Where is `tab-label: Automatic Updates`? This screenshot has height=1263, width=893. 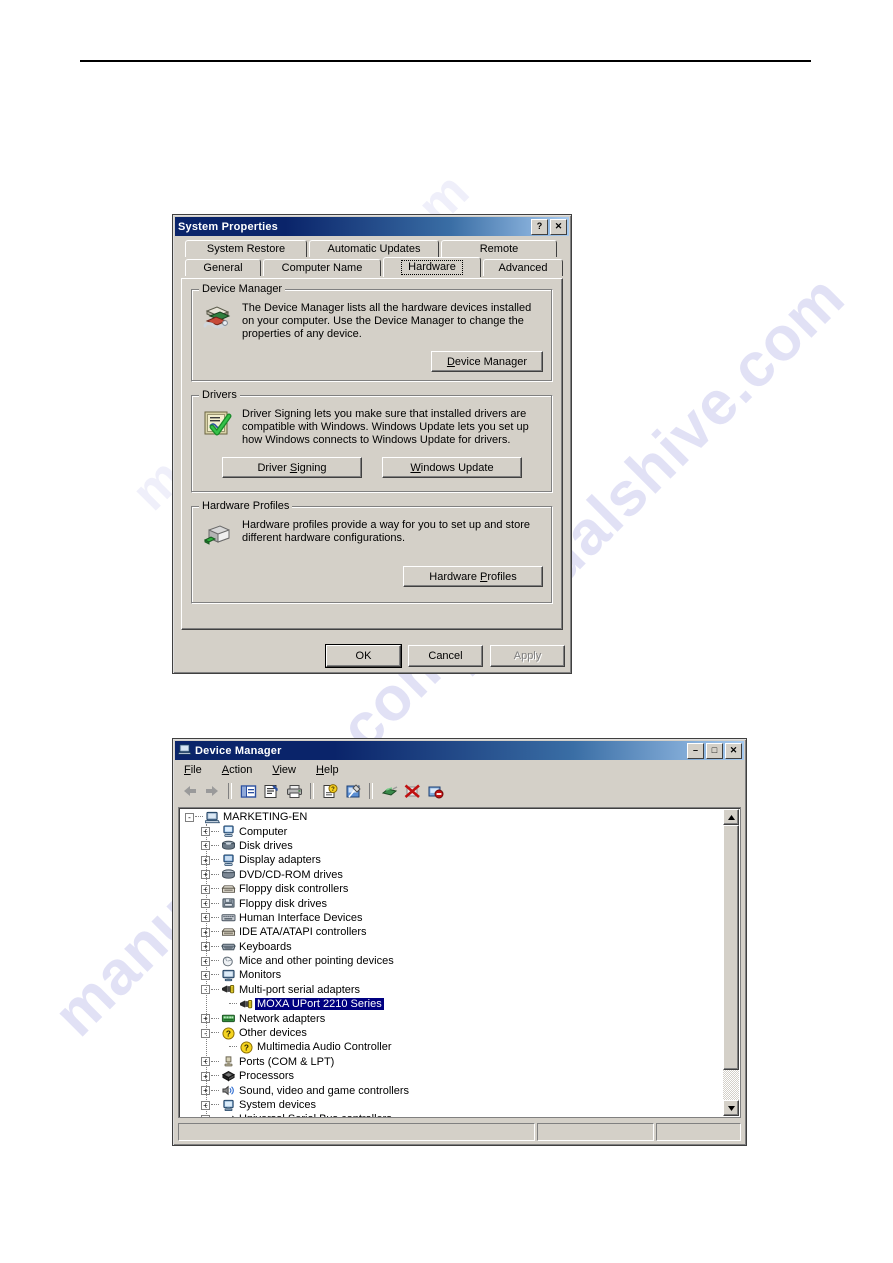
tab-label: Automatic Updates is located at coordinates (374, 249).